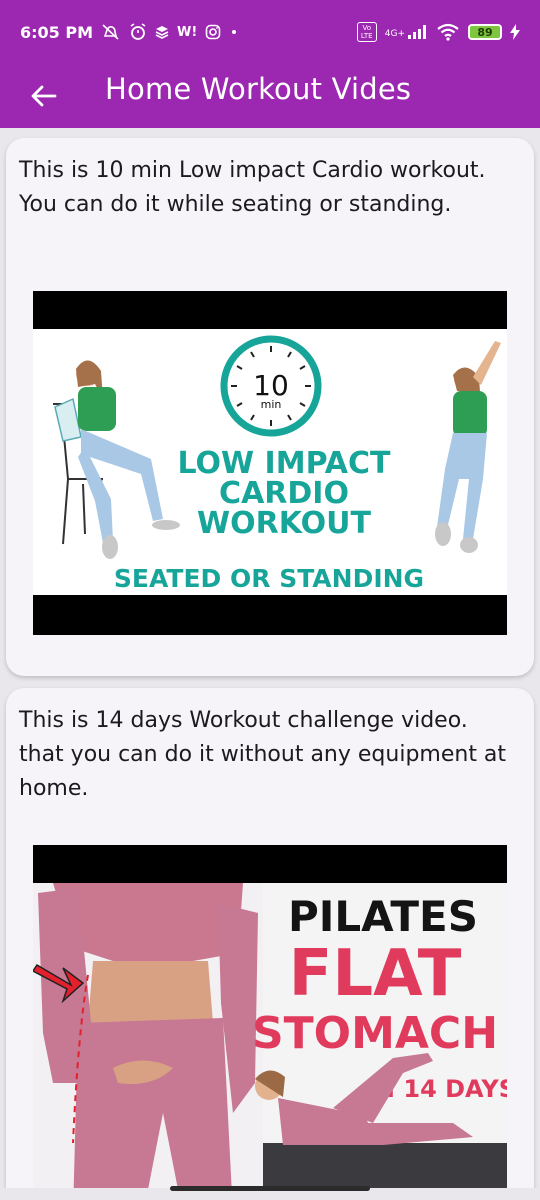  Describe the element at coordinates (515, 32) in the screenshot. I see `charging-icon` at that location.